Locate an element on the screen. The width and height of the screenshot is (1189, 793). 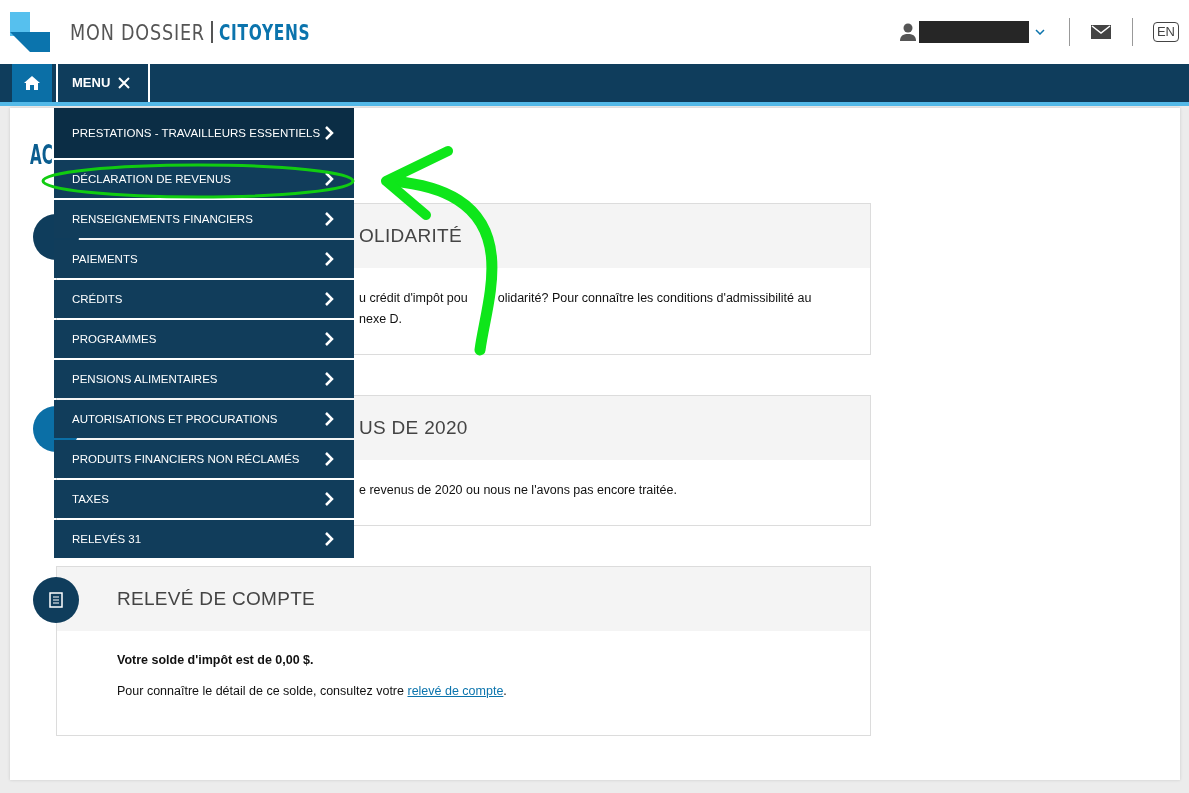
menu-item: PRESTATIONS - TRAVAILLEURS ESSENTIELS is located at coordinates (204, 133).